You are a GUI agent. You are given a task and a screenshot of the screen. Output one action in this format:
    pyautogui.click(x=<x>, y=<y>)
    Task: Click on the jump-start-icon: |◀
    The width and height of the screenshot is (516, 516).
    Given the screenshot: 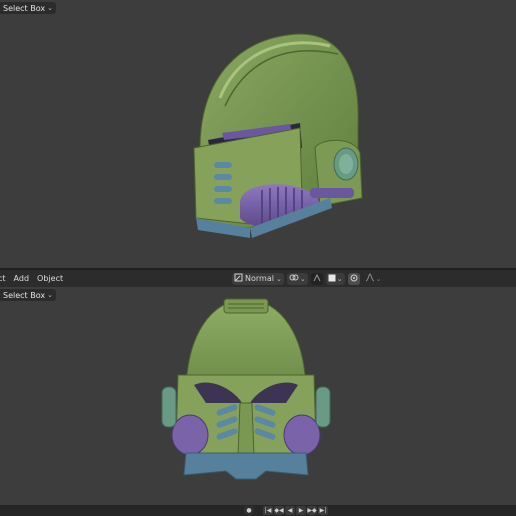 What is the action you would take?
    pyautogui.click(x=268, y=510)
    